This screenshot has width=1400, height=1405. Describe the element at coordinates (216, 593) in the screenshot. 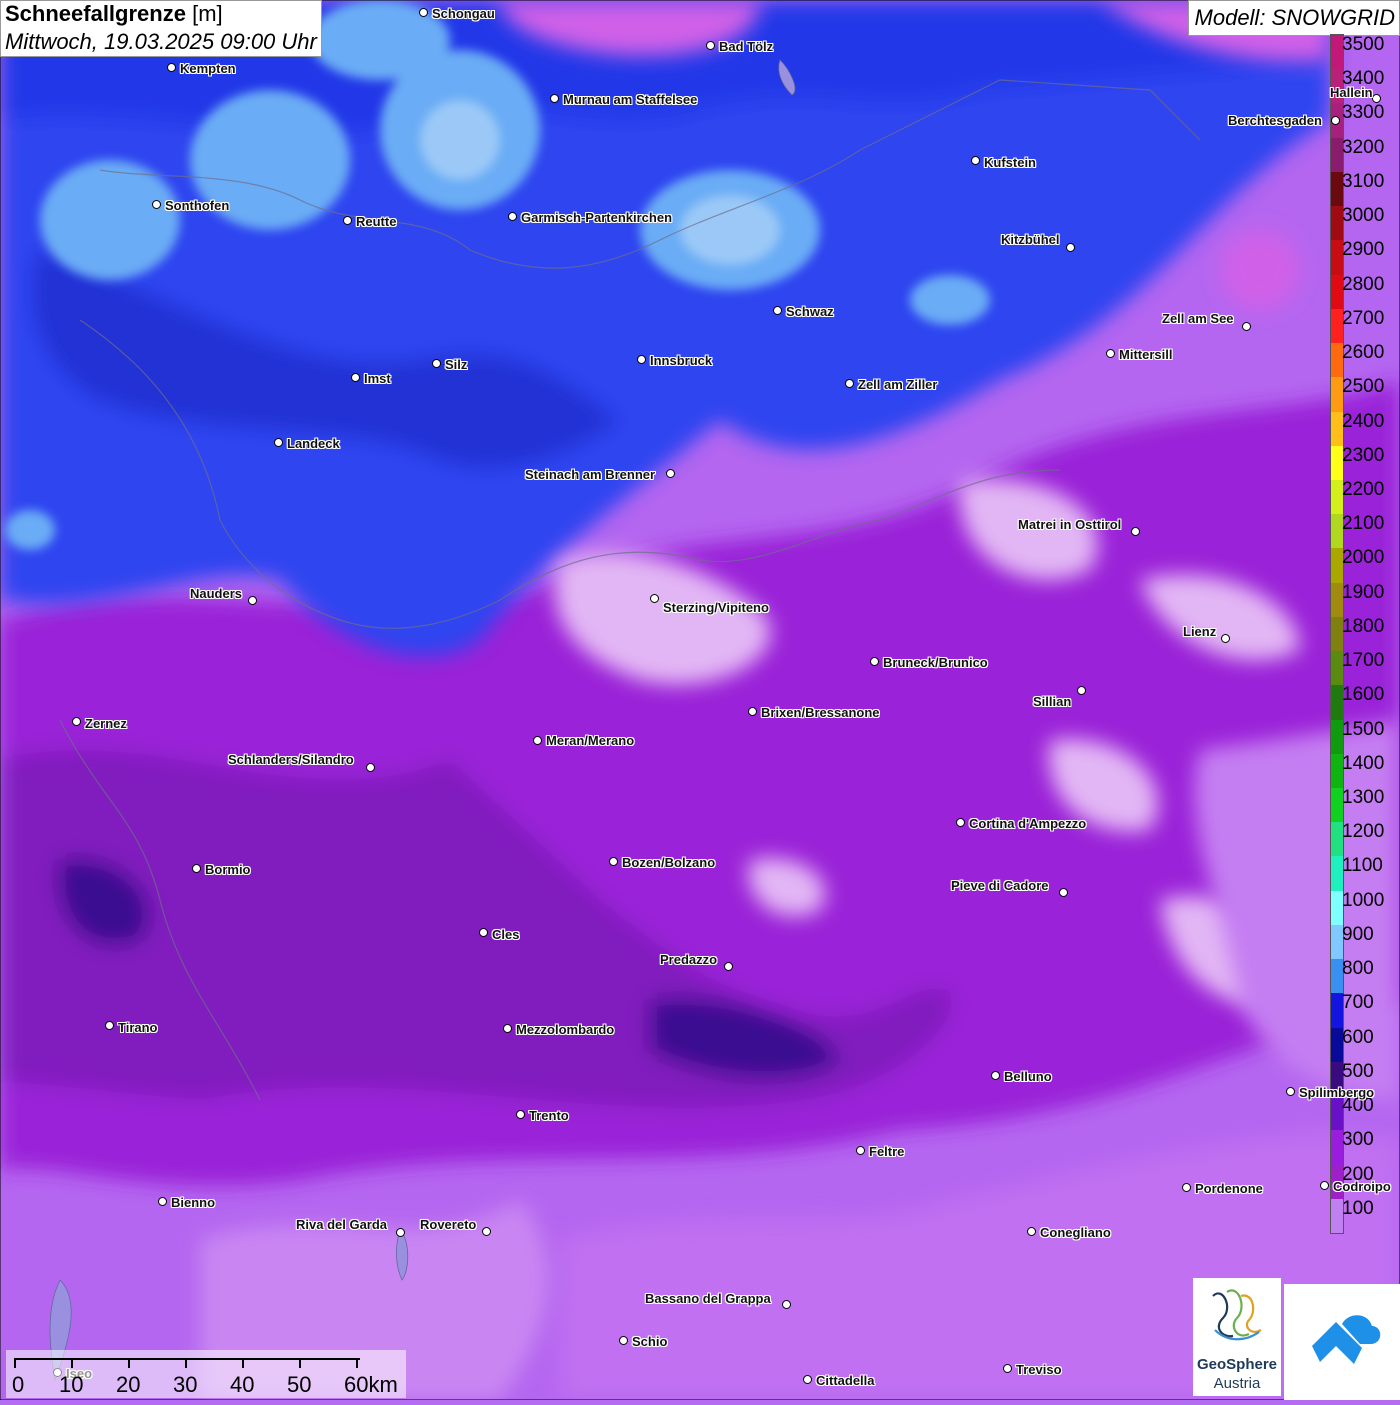

I see `town-label: Nauders` at that location.